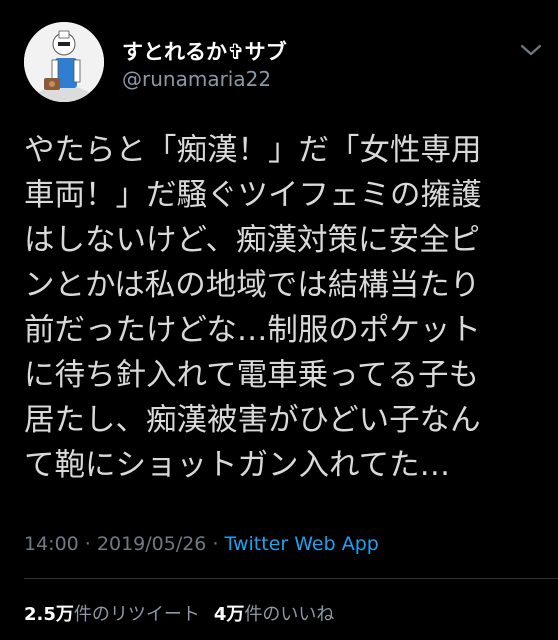 Image resolution: width=558 pixels, height=640 pixels. I want to click on likes-stat: 4万件のいいね, so click(274, 614).